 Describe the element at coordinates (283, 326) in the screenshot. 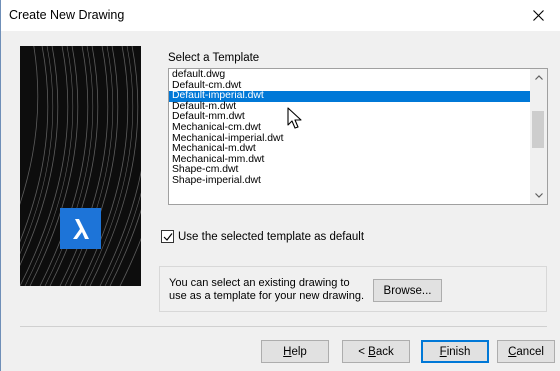

I see `footer-separator` at that location.